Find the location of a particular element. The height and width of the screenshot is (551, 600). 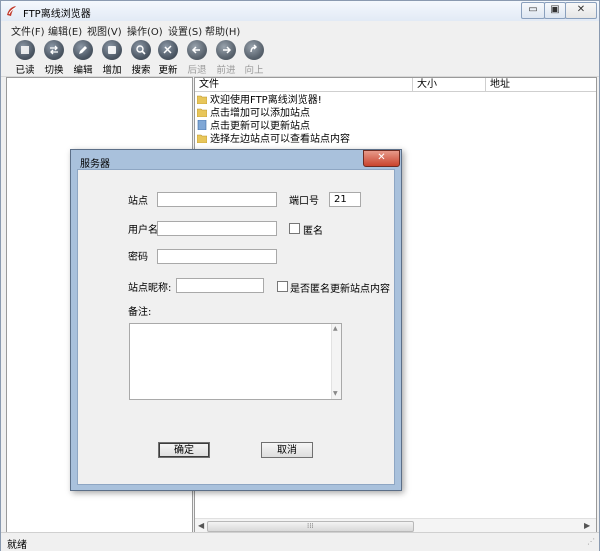

maximize-icon: ▣ is located at coordinates (555, 9).